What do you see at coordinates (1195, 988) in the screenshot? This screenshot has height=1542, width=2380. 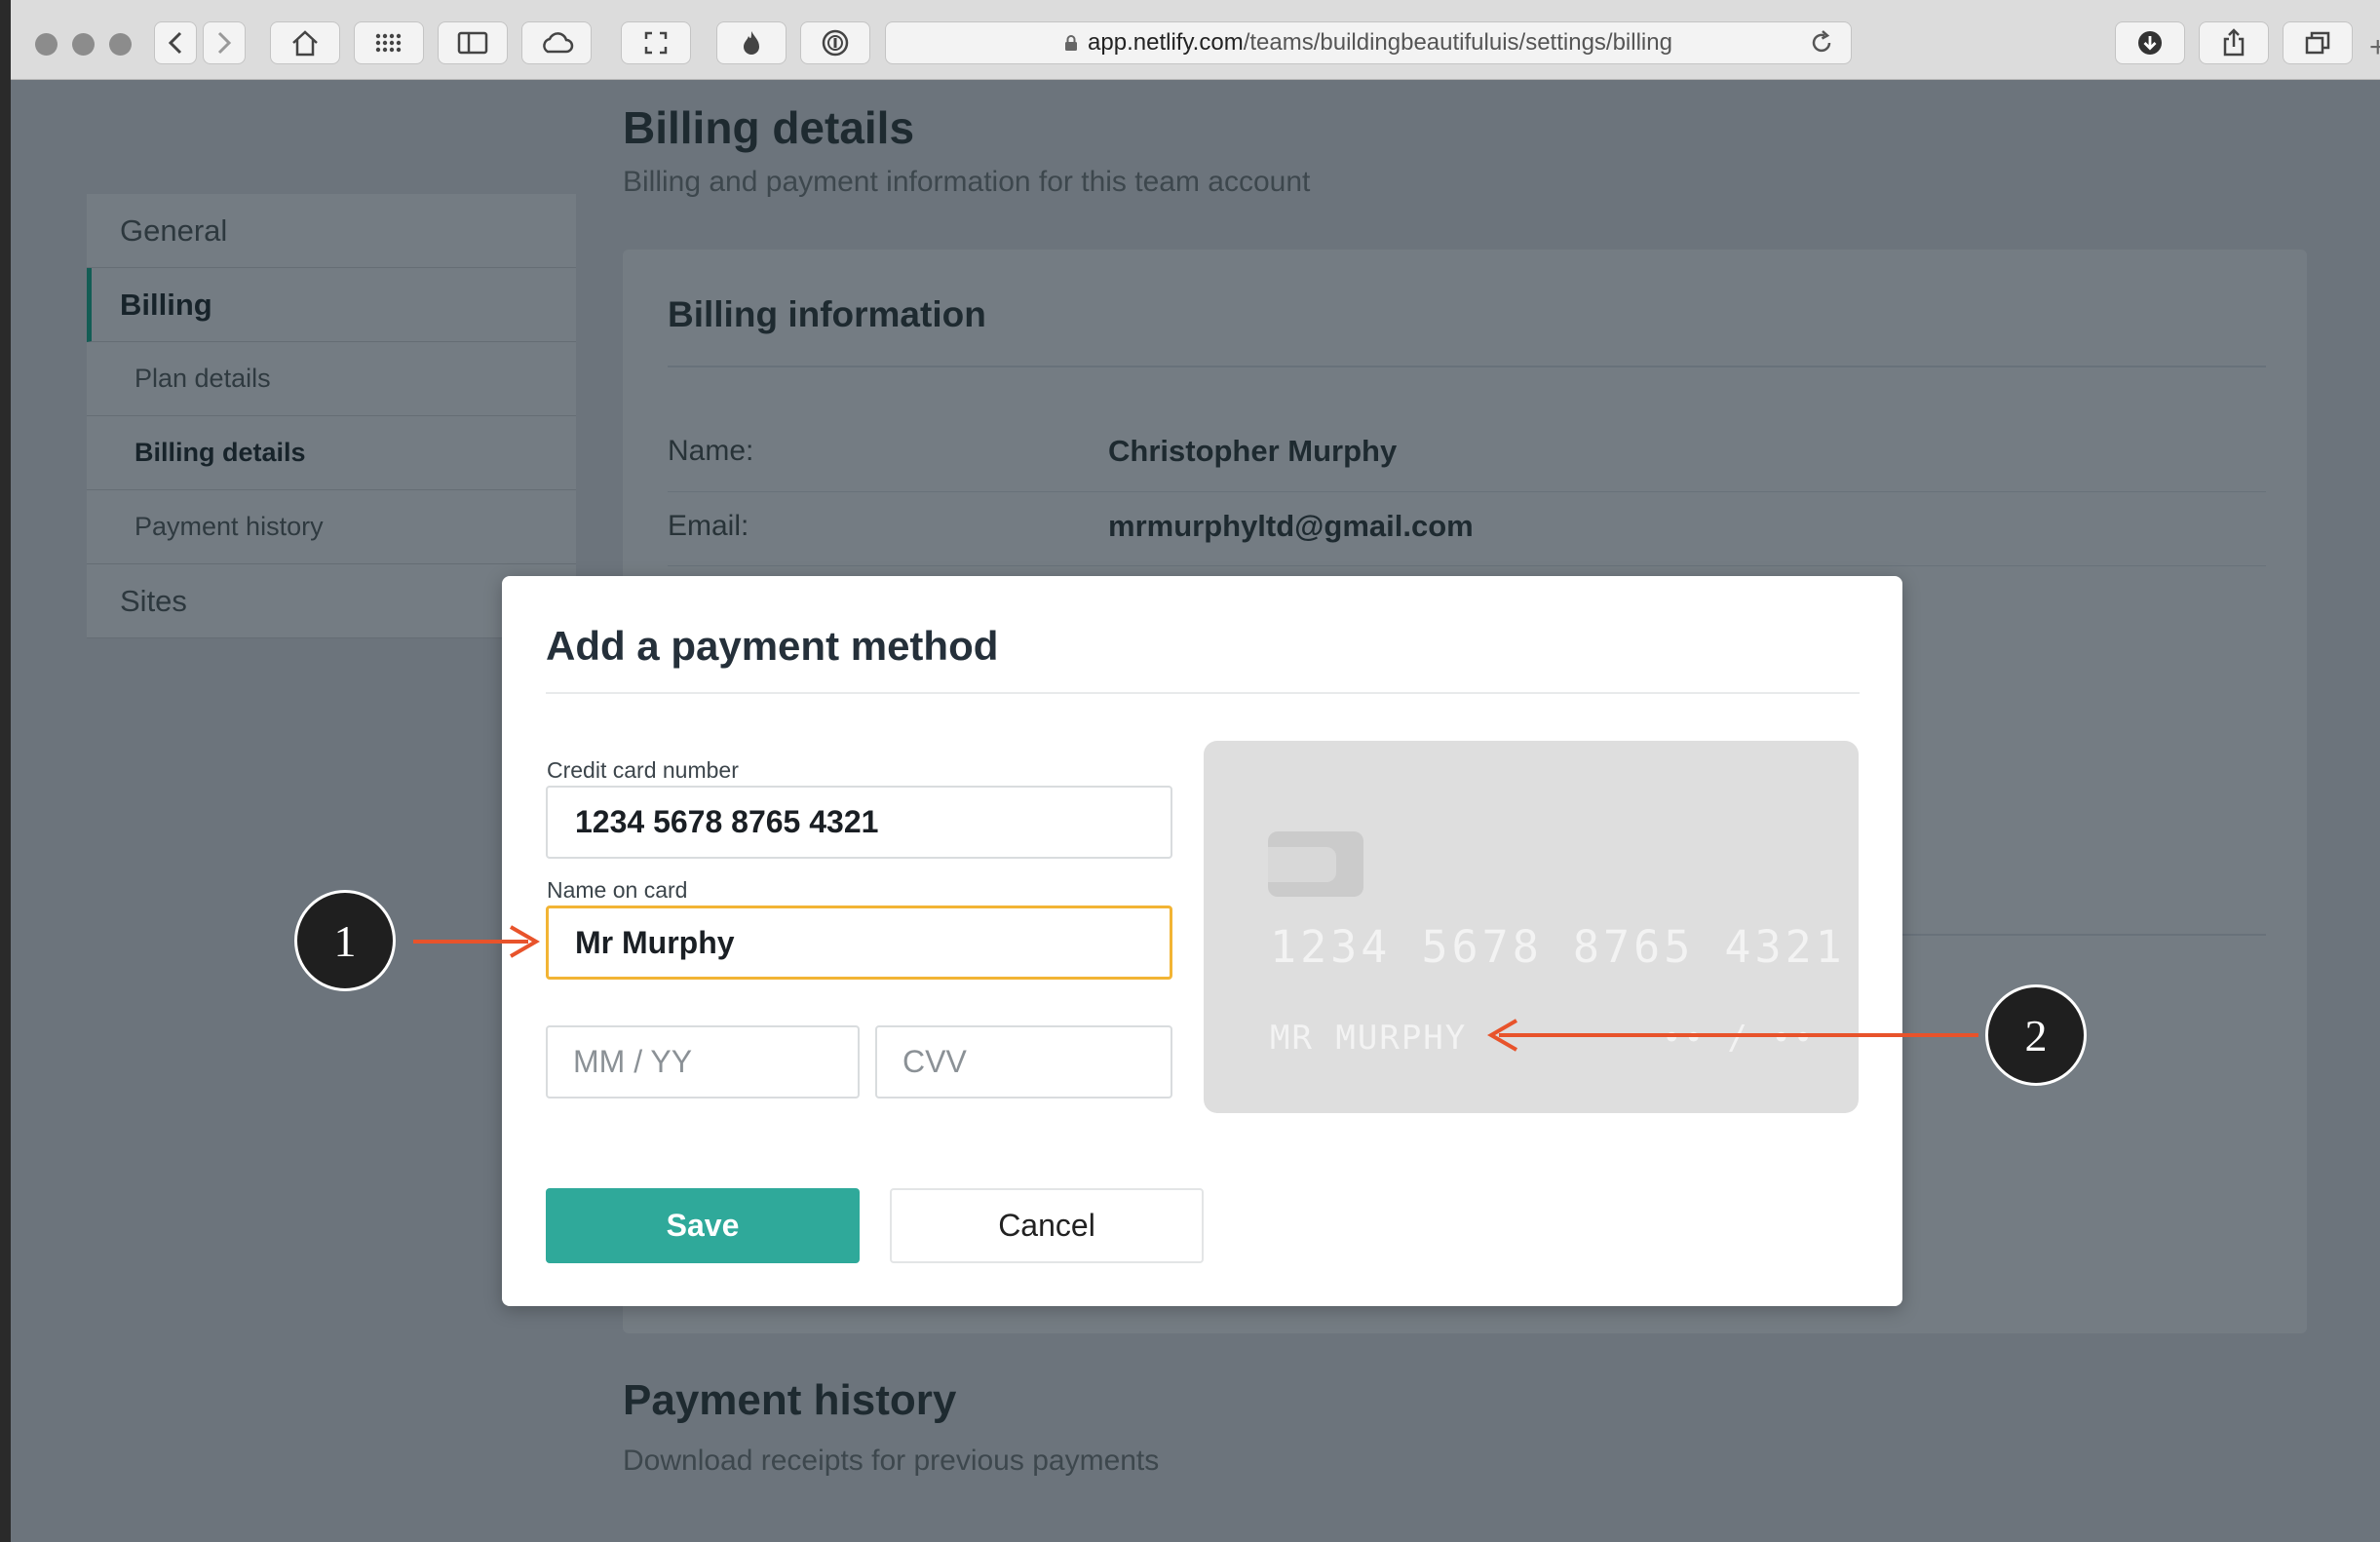 I see `annotation-arrows` at bounding box center [1195, 988].